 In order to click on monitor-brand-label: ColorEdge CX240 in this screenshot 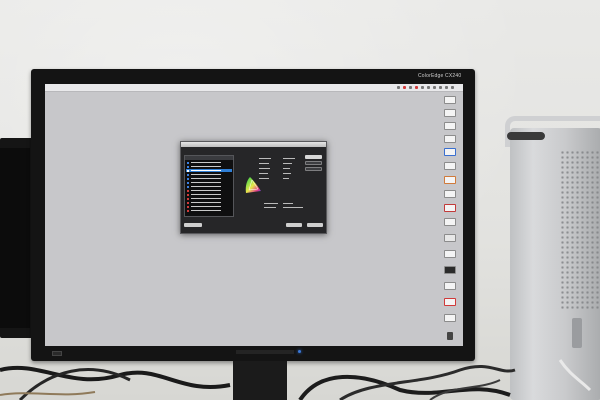, I will do `click(440, 76)`.